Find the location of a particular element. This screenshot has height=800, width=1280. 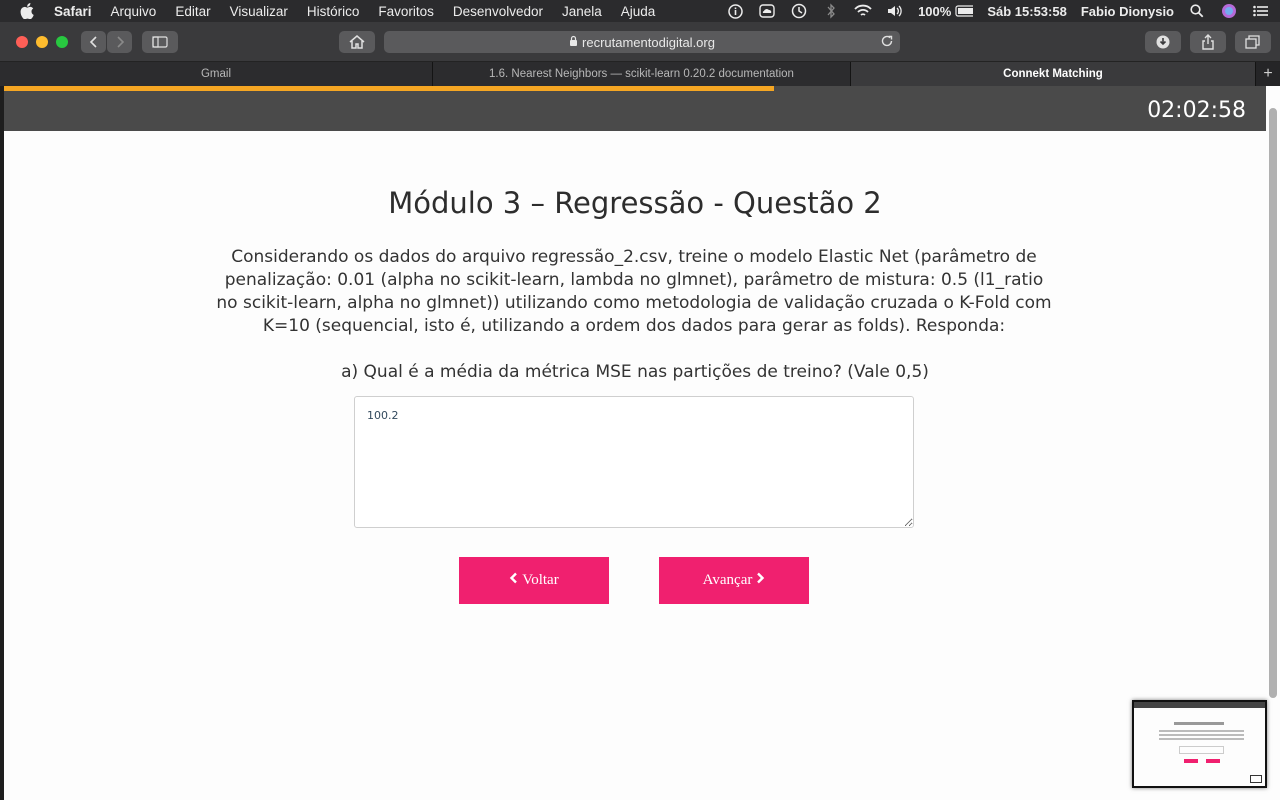

sidebar-icon is located at coordinates (160, 42).